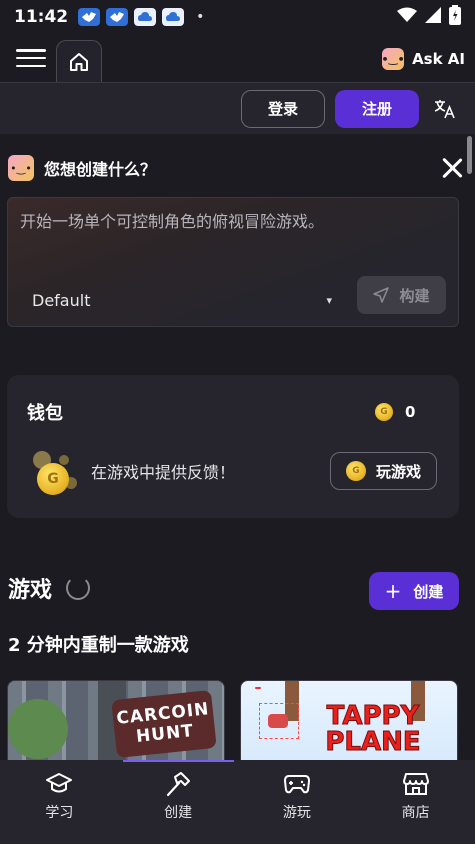 Image resolution: width=475 pixels, height=844 pixels. I want to click on status-time: 11:42, so click(41, 17).